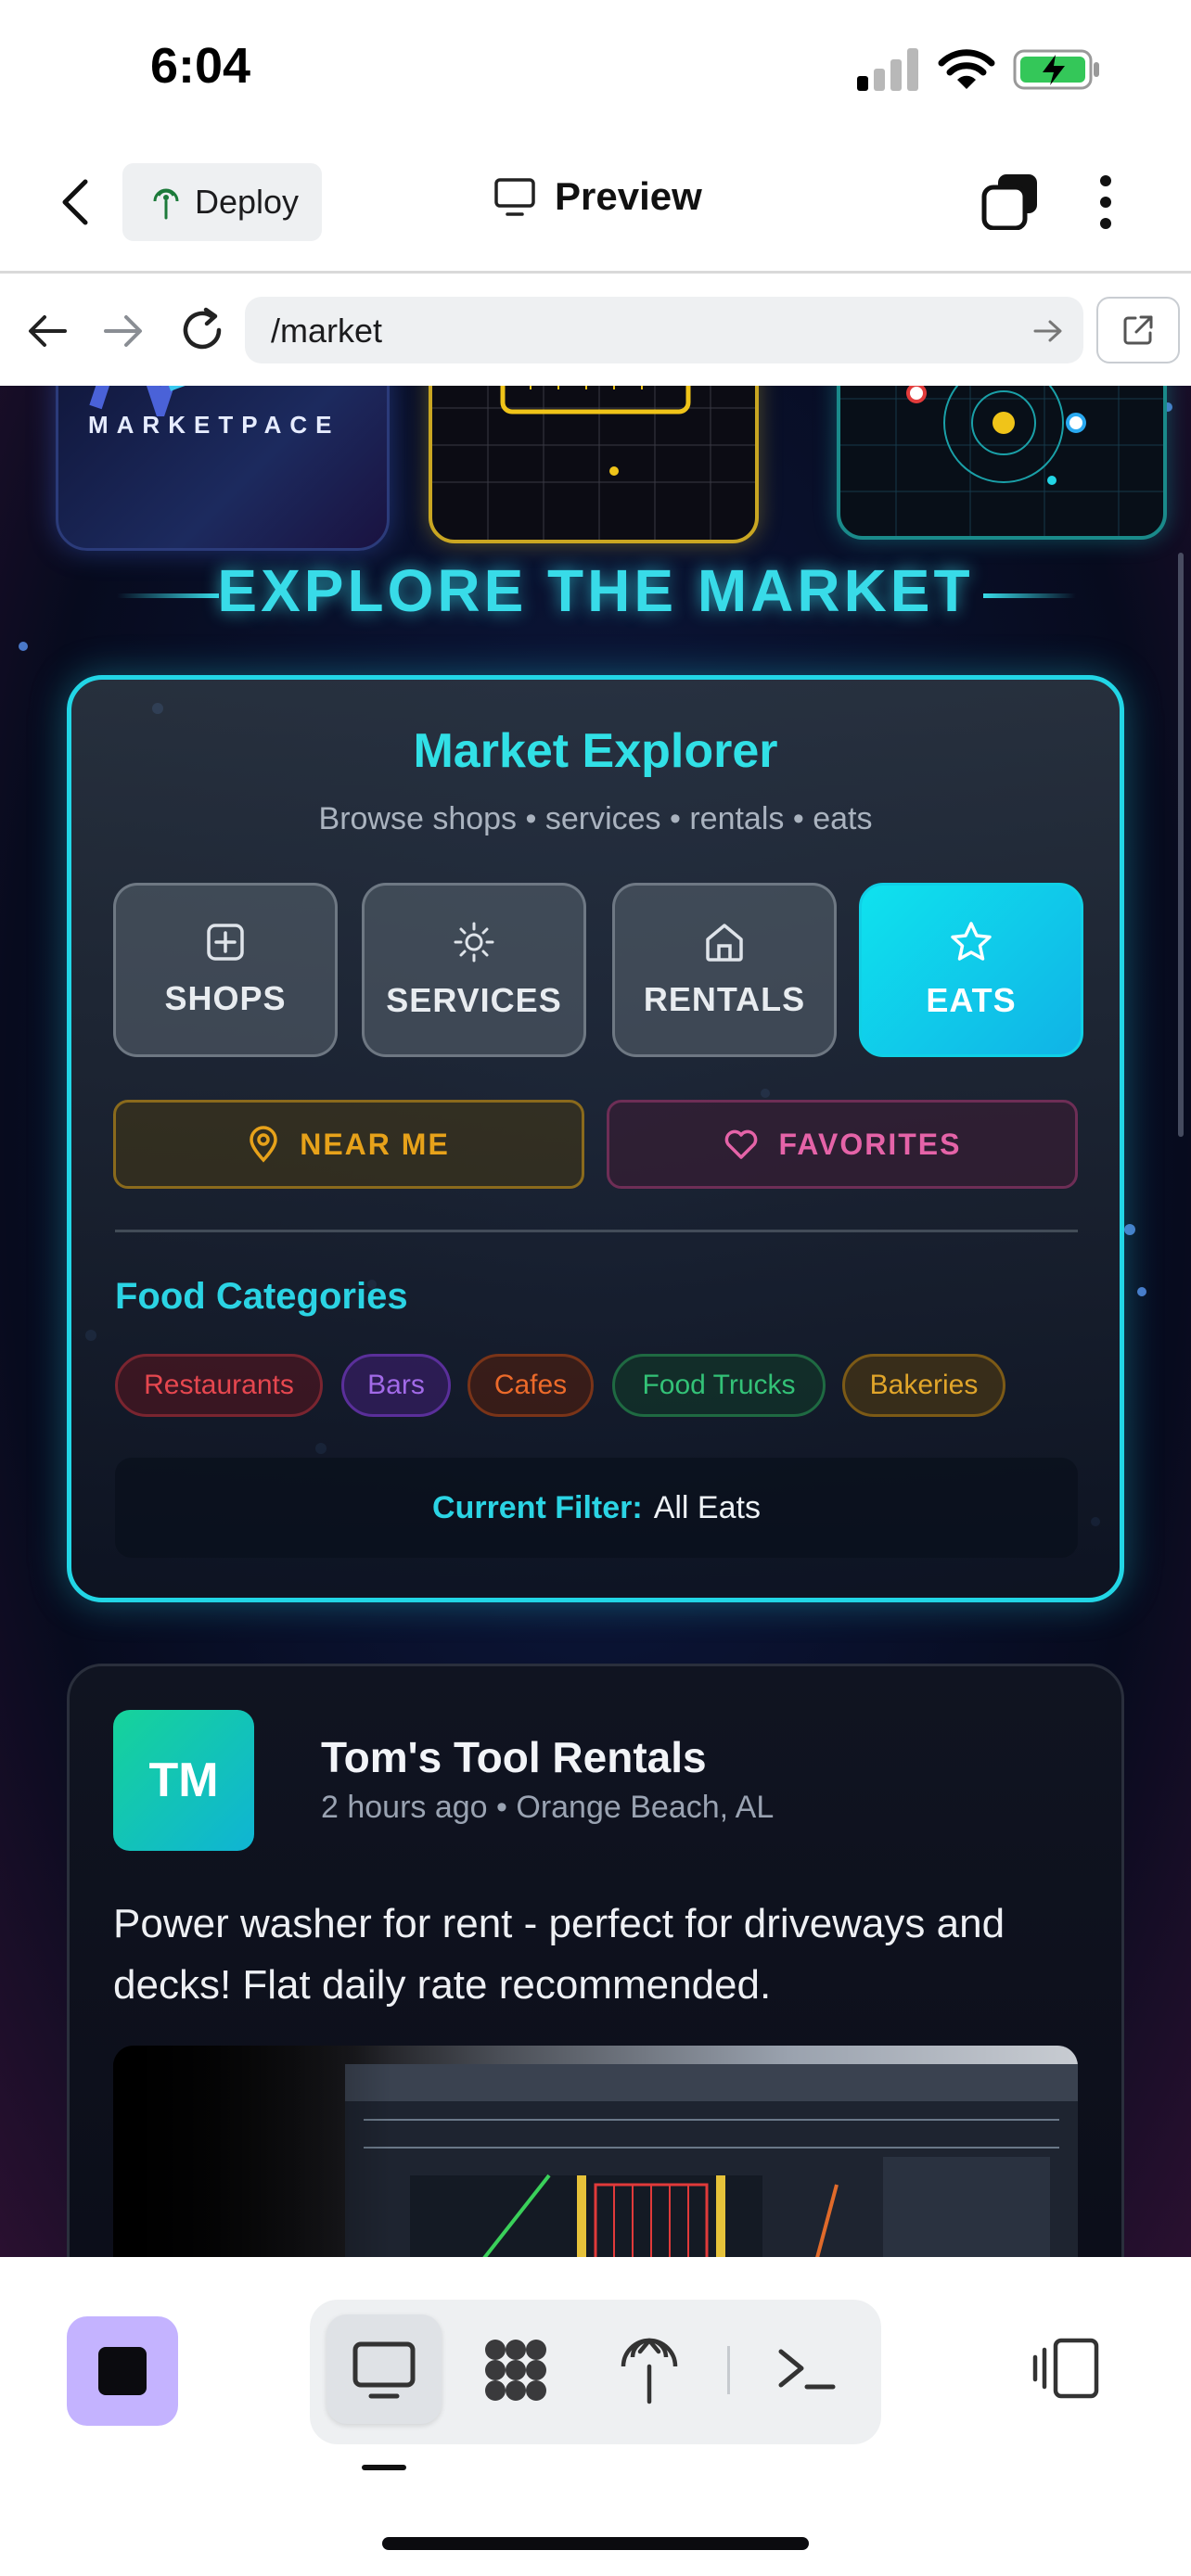  What do you see at coordinates (548, 1807) in the screenshot?
I see `post-meta: 2 hours ago • Orange Beach, AL` at bounding box center [548, 1807].